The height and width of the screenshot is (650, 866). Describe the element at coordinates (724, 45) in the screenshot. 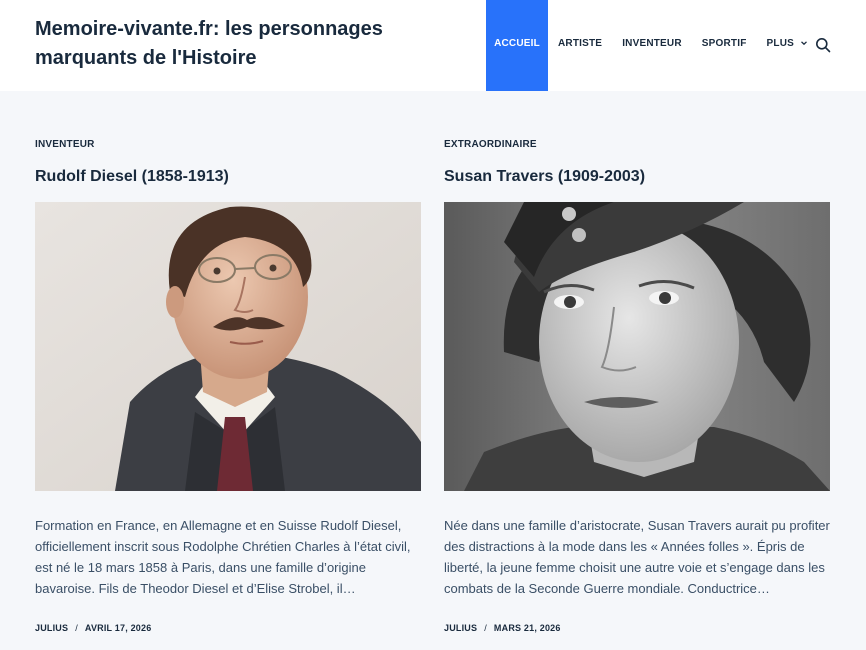

I see `nav-item-sportif: SPORTIF` at that location.